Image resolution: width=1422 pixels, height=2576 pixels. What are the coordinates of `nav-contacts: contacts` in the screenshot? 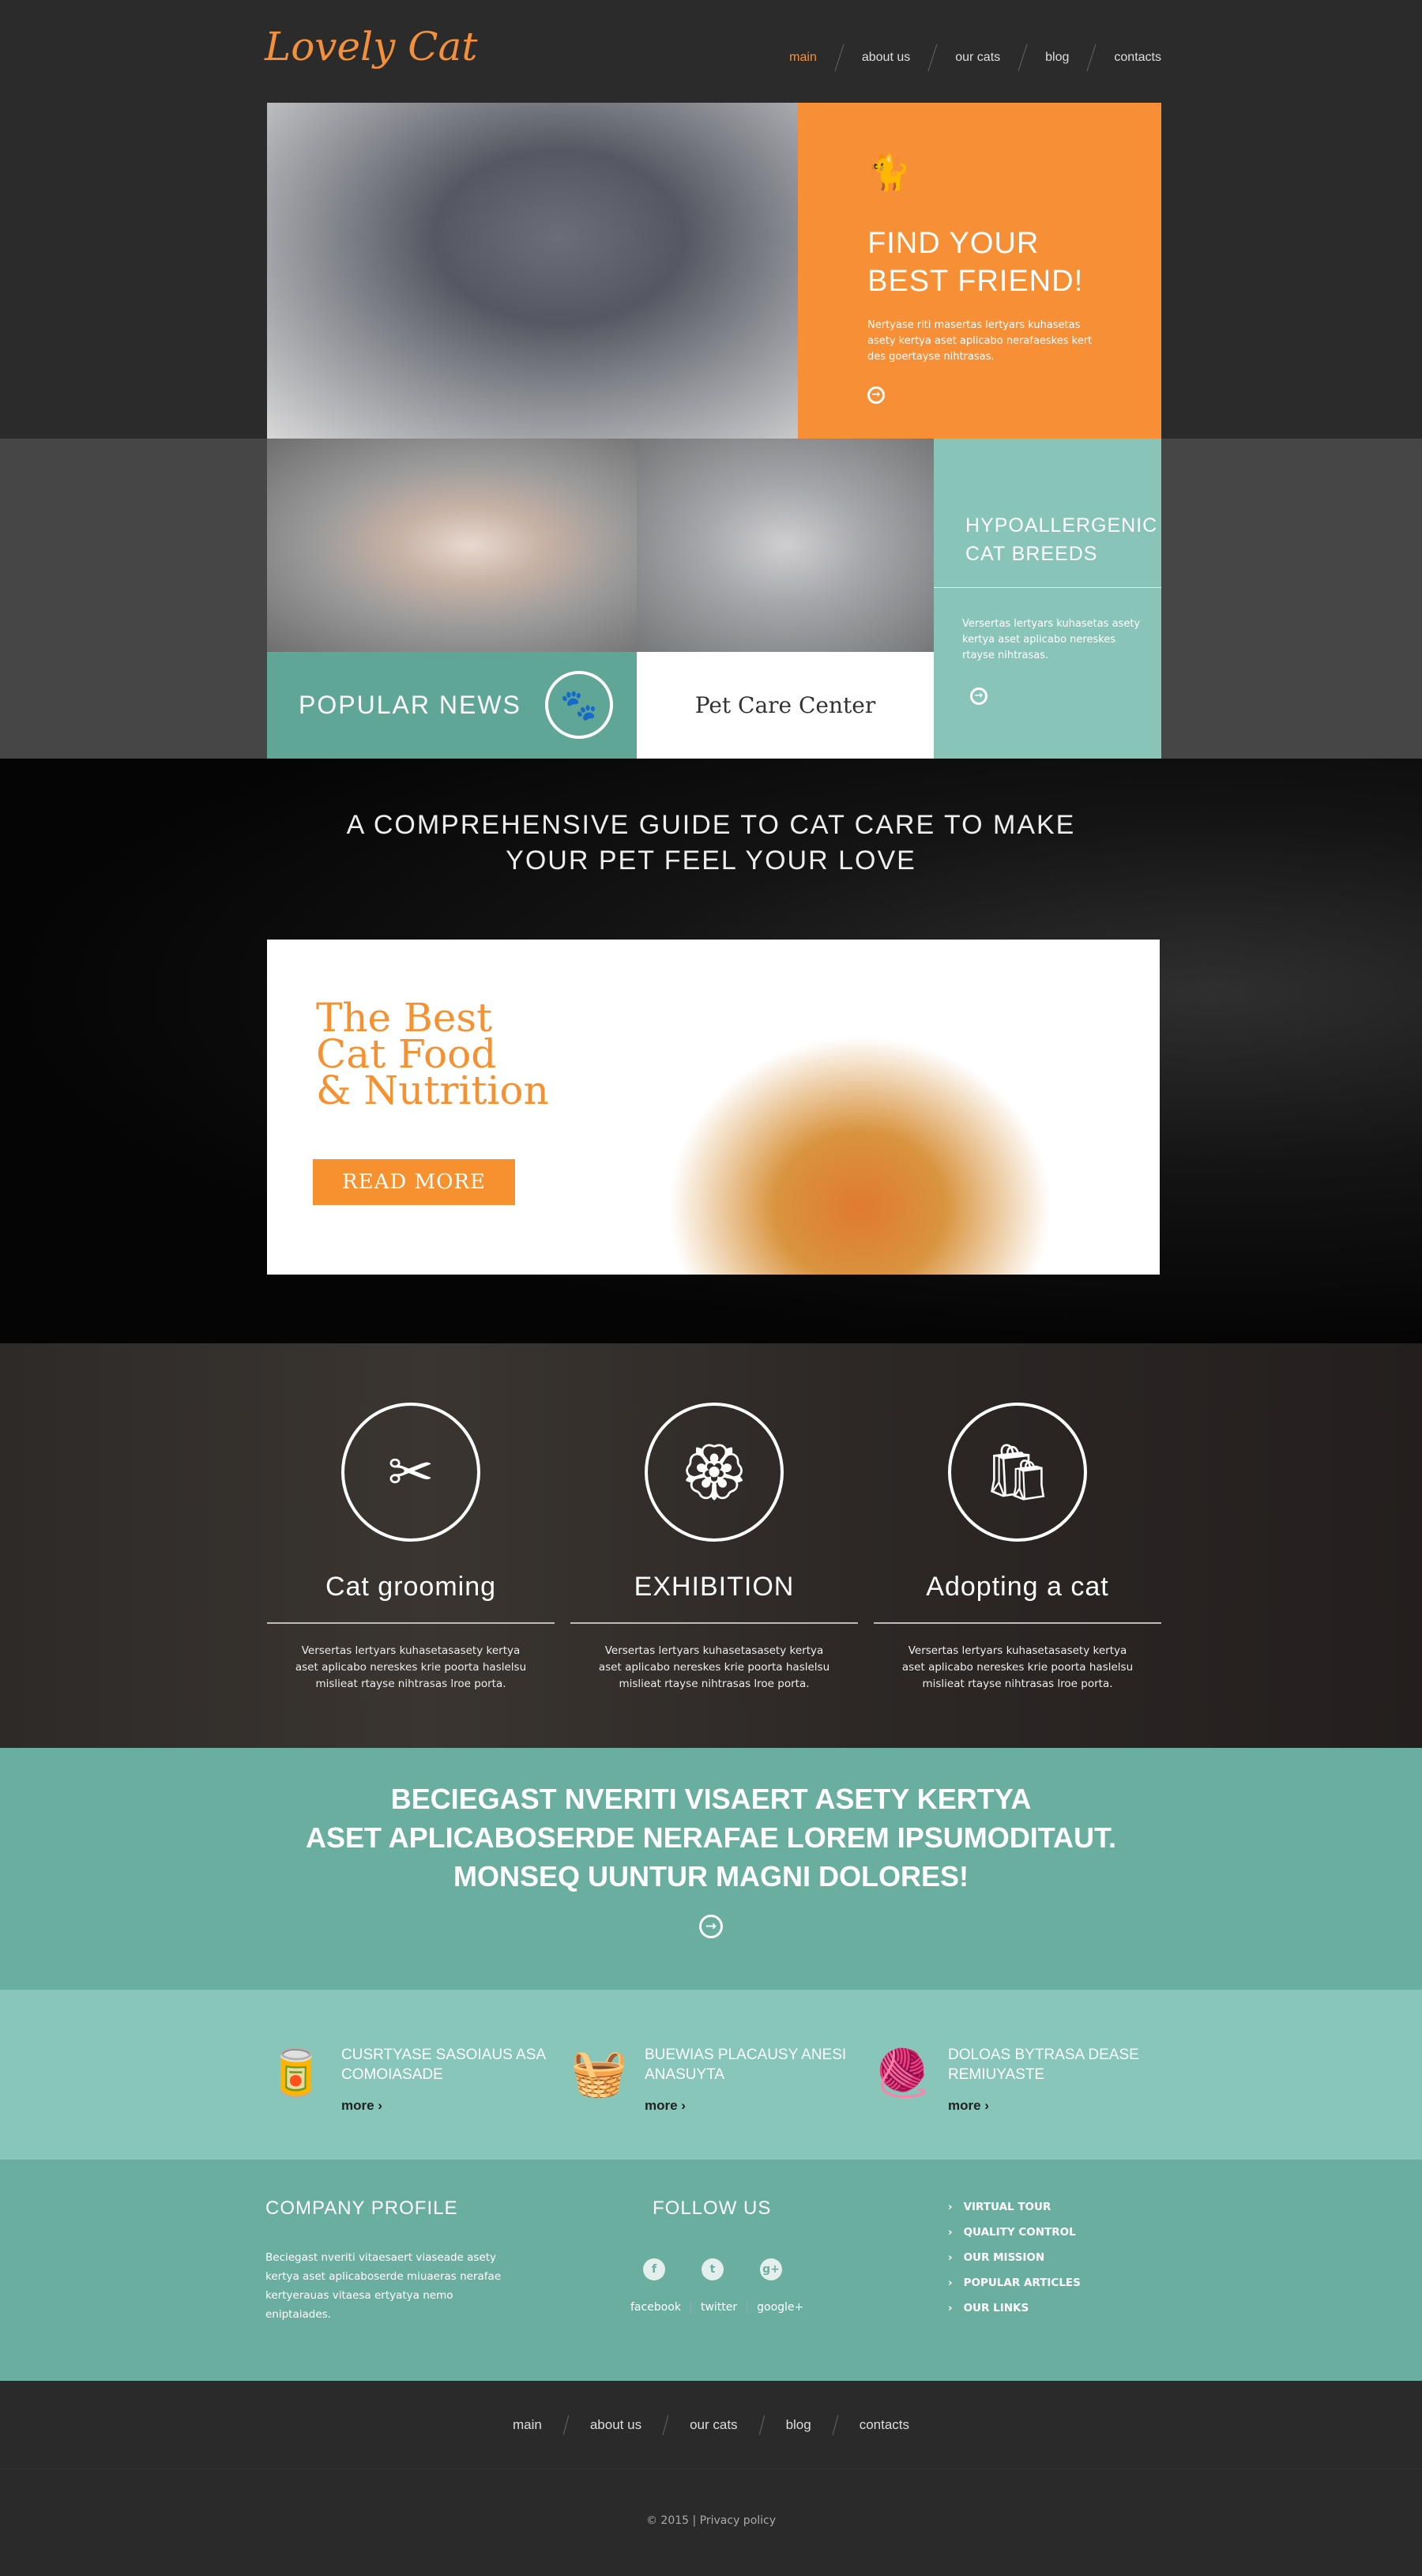 It's located at (1137, 58).